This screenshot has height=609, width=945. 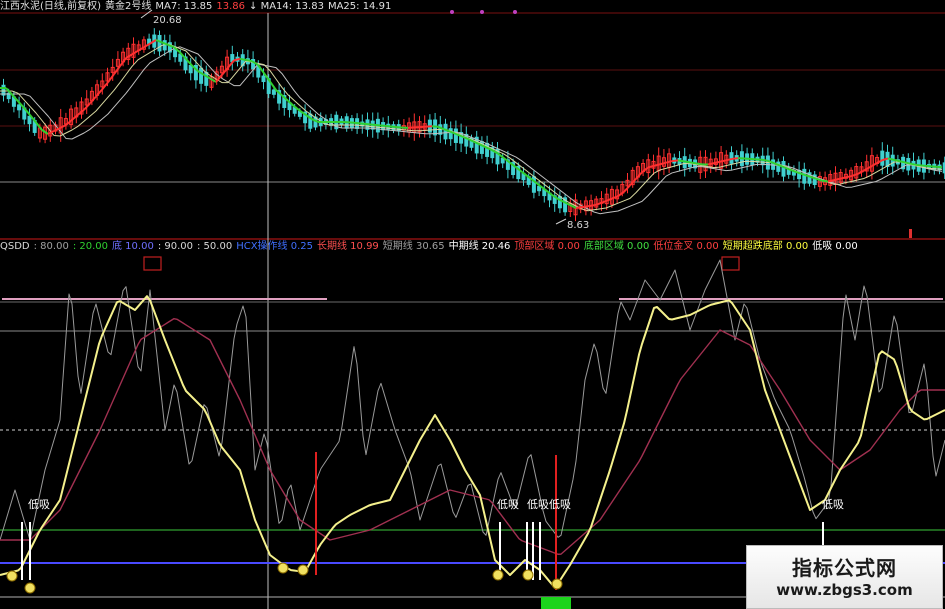 I want to click on top-zone-box-left, so click(x=152, y=263).